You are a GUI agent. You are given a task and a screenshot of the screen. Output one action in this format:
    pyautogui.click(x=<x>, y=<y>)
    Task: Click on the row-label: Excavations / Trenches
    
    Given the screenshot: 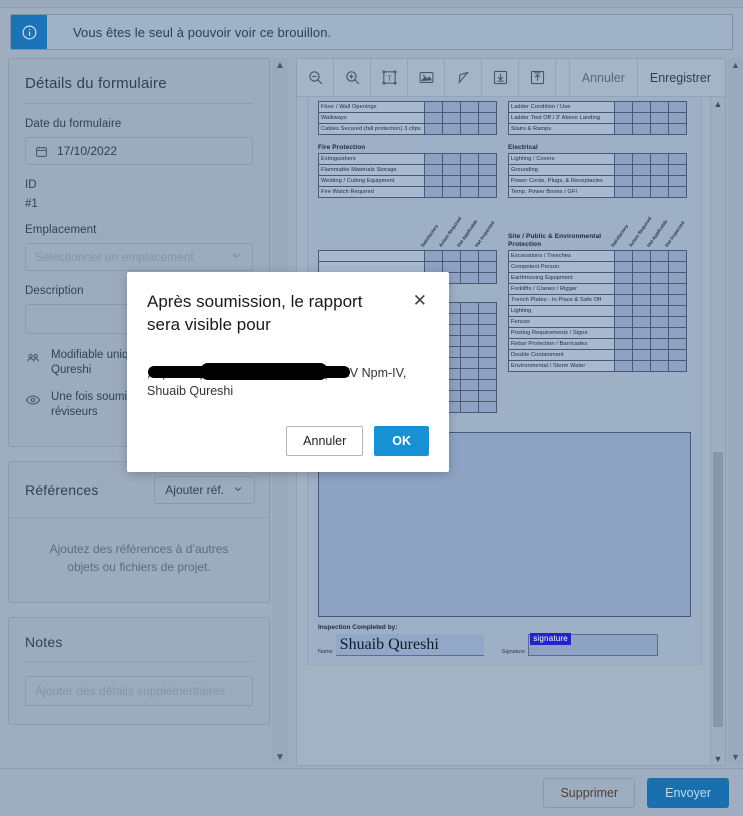 What is the action you would take?
    pyautogui.click(x=561, y=256)
    